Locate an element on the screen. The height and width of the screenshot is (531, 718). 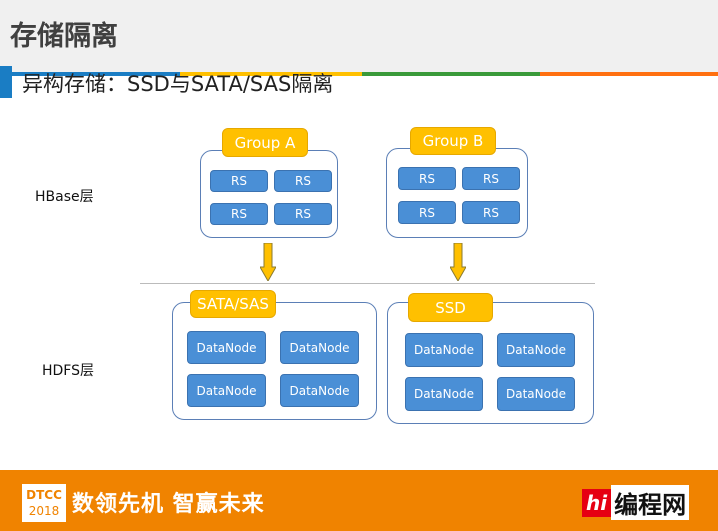
slogan: 数领先机 智赢未来 is located at coordinates (168, 504).